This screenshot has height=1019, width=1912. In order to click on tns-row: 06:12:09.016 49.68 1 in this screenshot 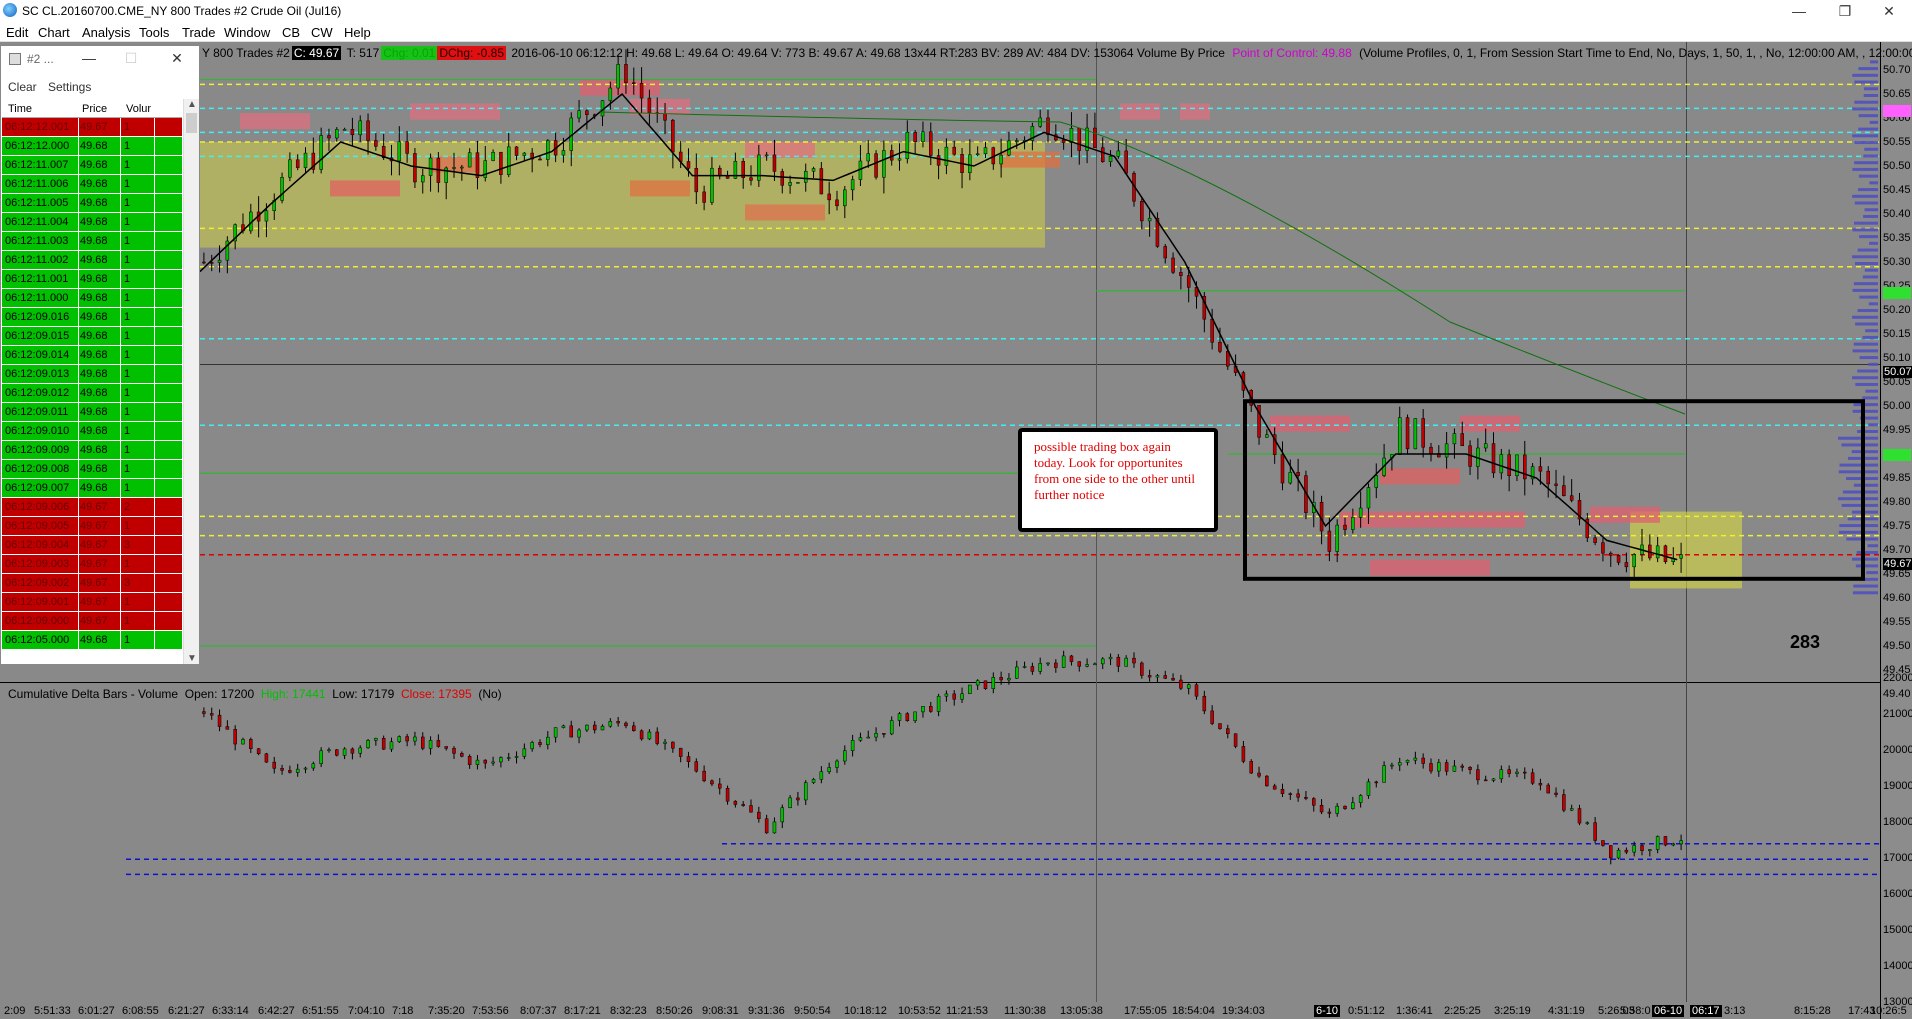, I will do `click(92, 317)`.